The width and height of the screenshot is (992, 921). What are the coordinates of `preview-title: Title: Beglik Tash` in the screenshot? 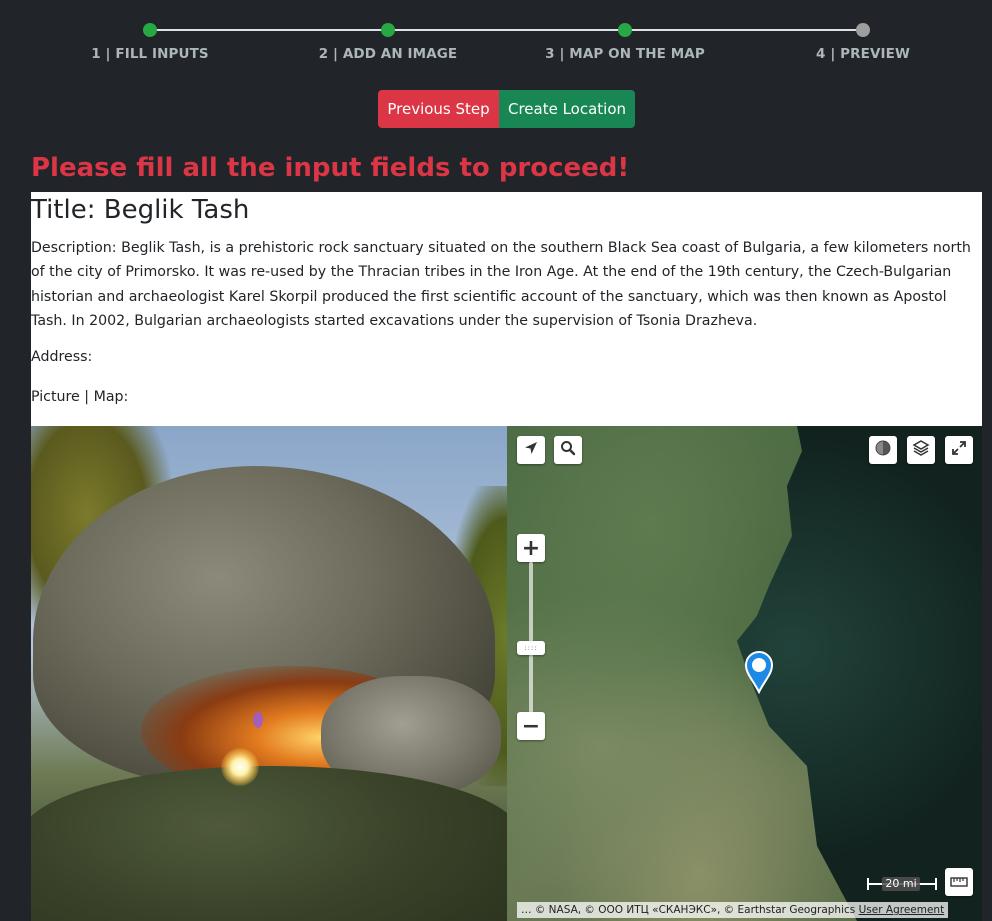 It's located at (140, 210).